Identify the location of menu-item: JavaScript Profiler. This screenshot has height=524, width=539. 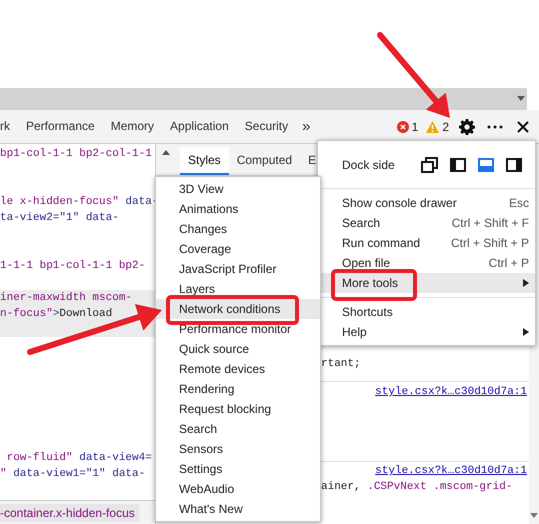
(238, 269).